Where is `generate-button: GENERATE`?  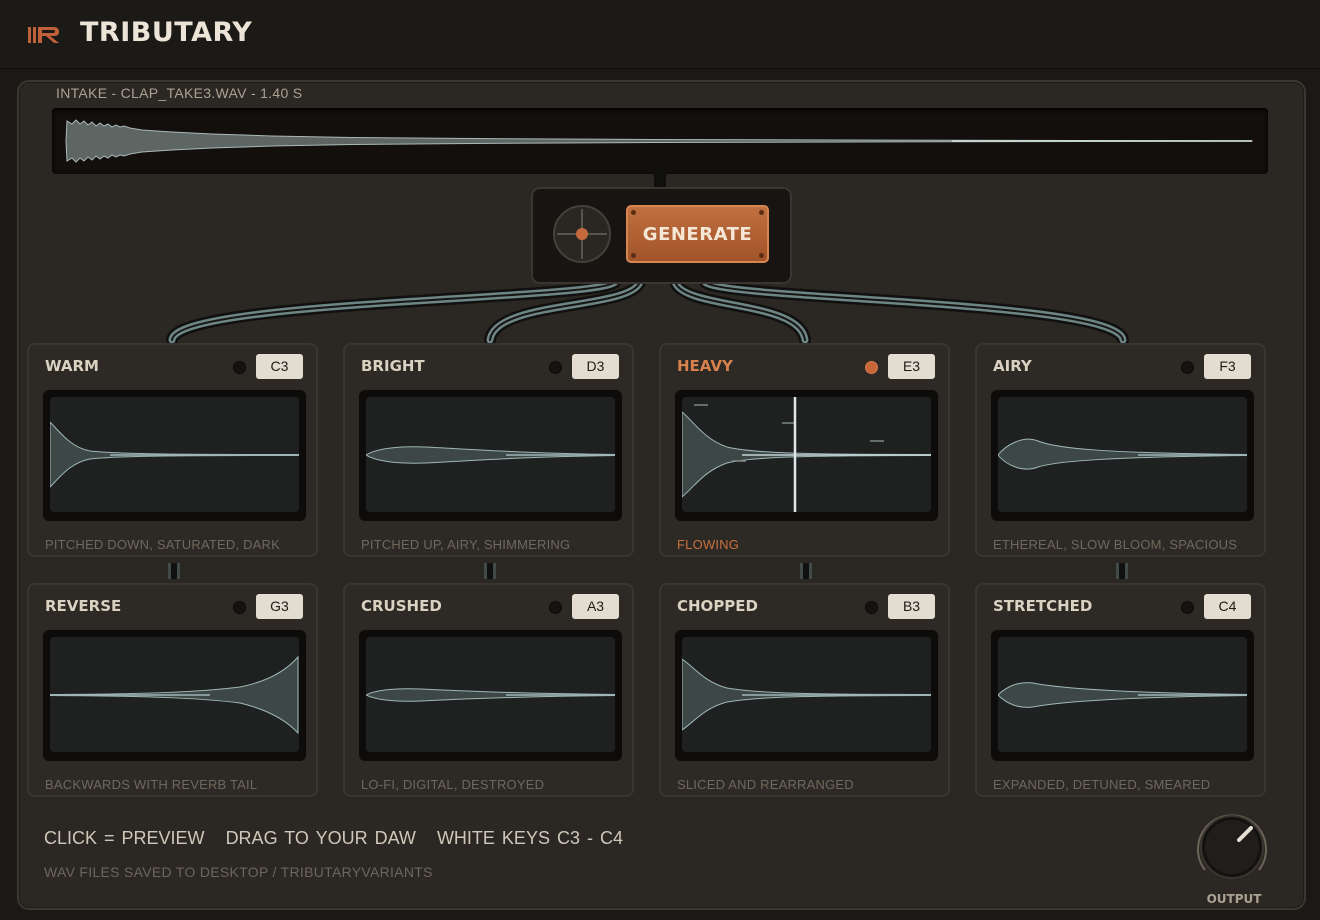
generate-button: GENERATE is located at coordinates (697, 234).